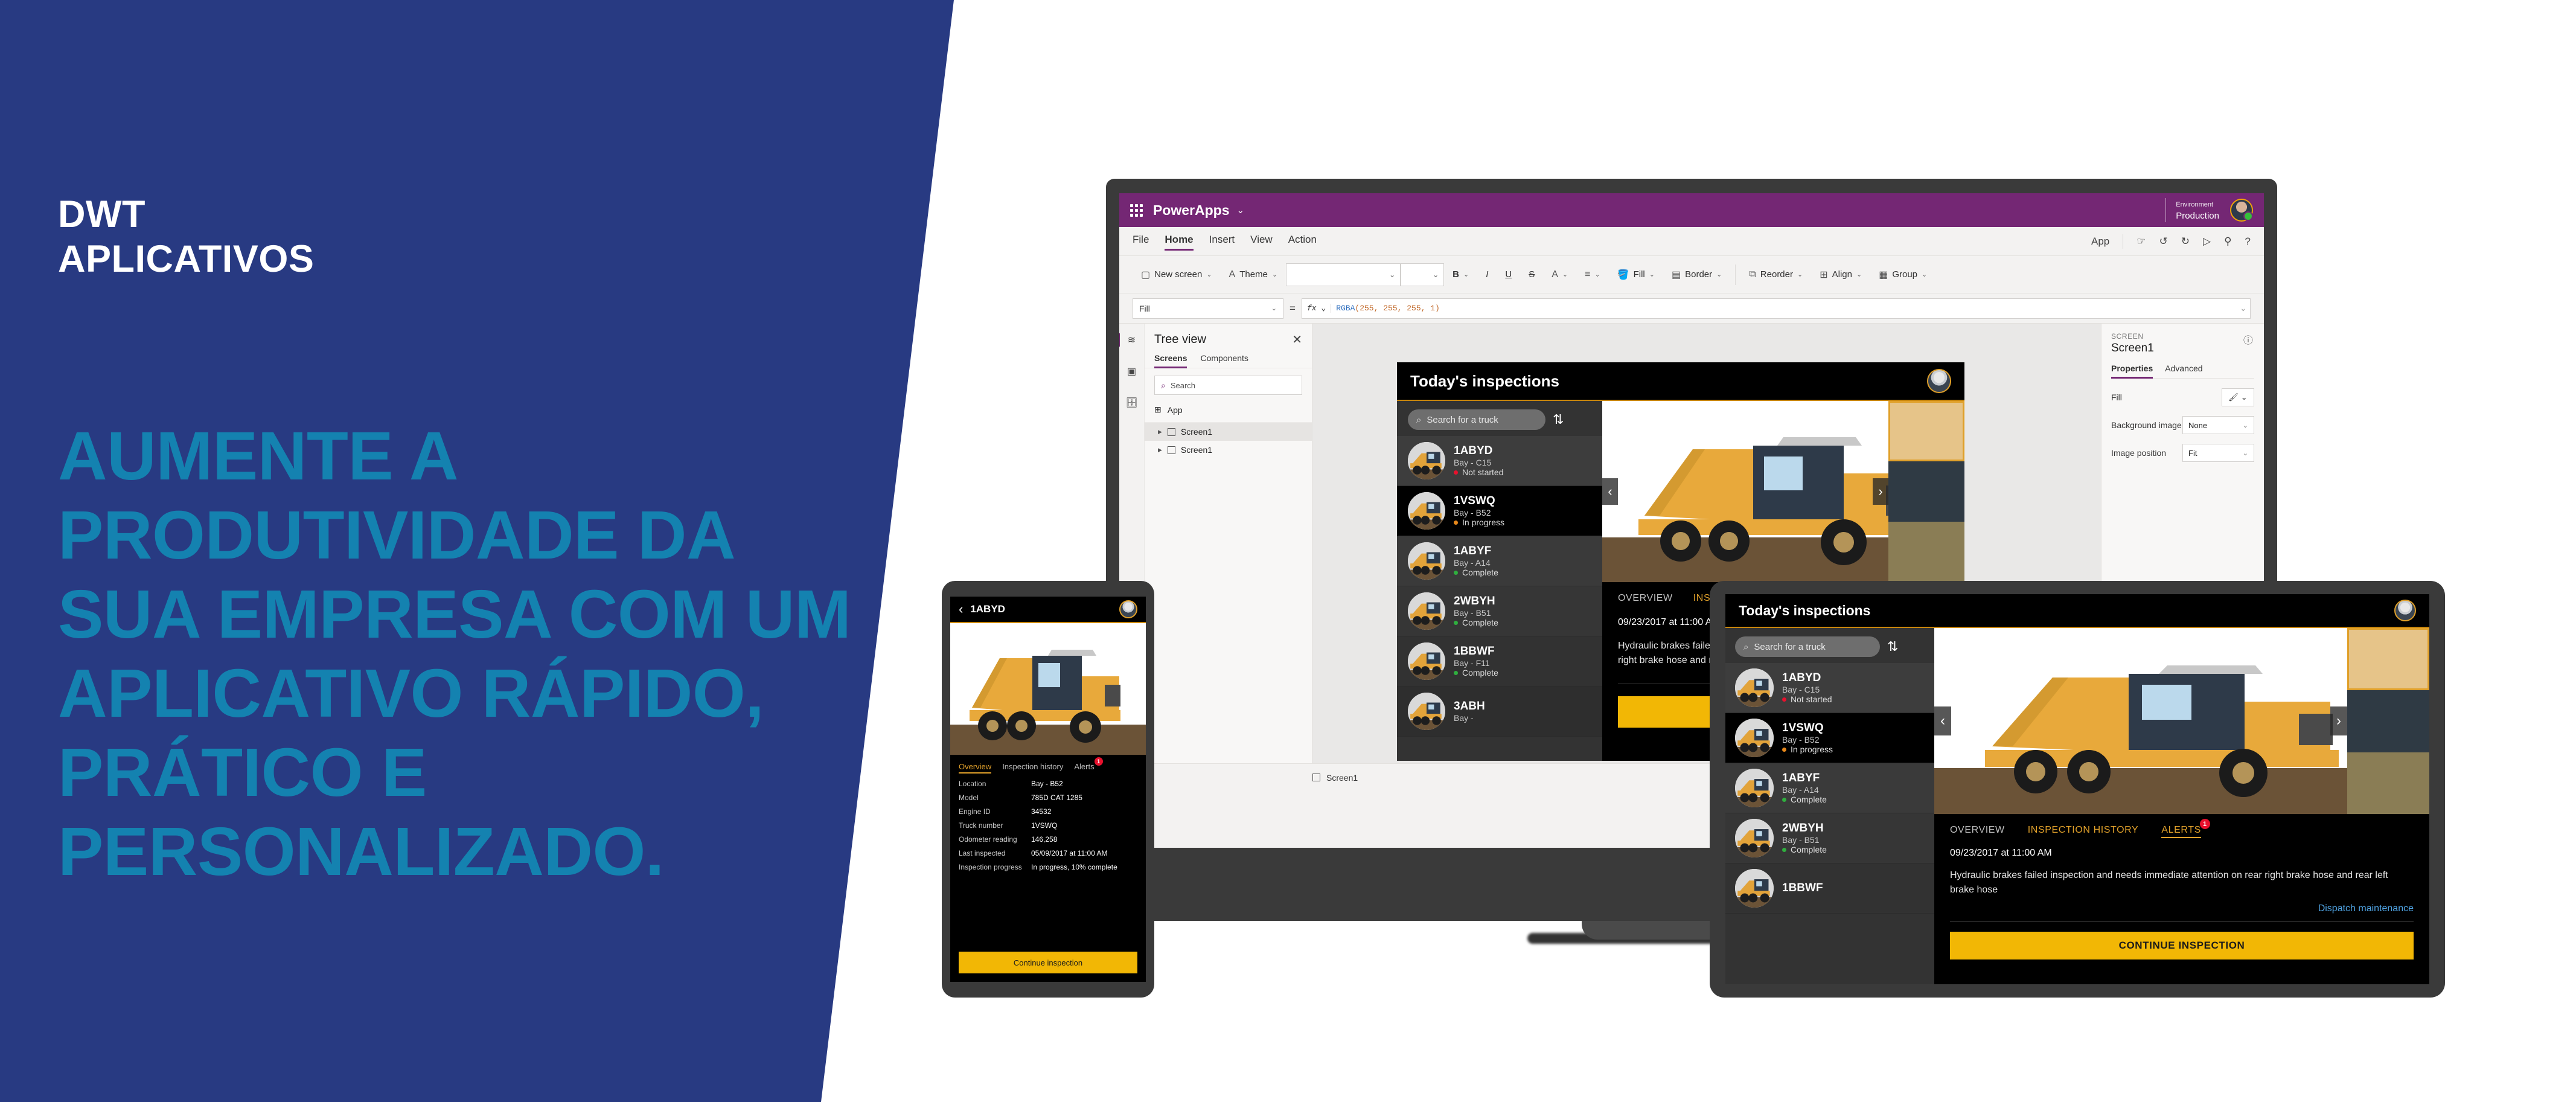 This screenshot has height=1102, width=2576. Describe the element at coordinates (1903, 275) in the screenshot. I see `group-button: ▦ Group ⌄` at that location.